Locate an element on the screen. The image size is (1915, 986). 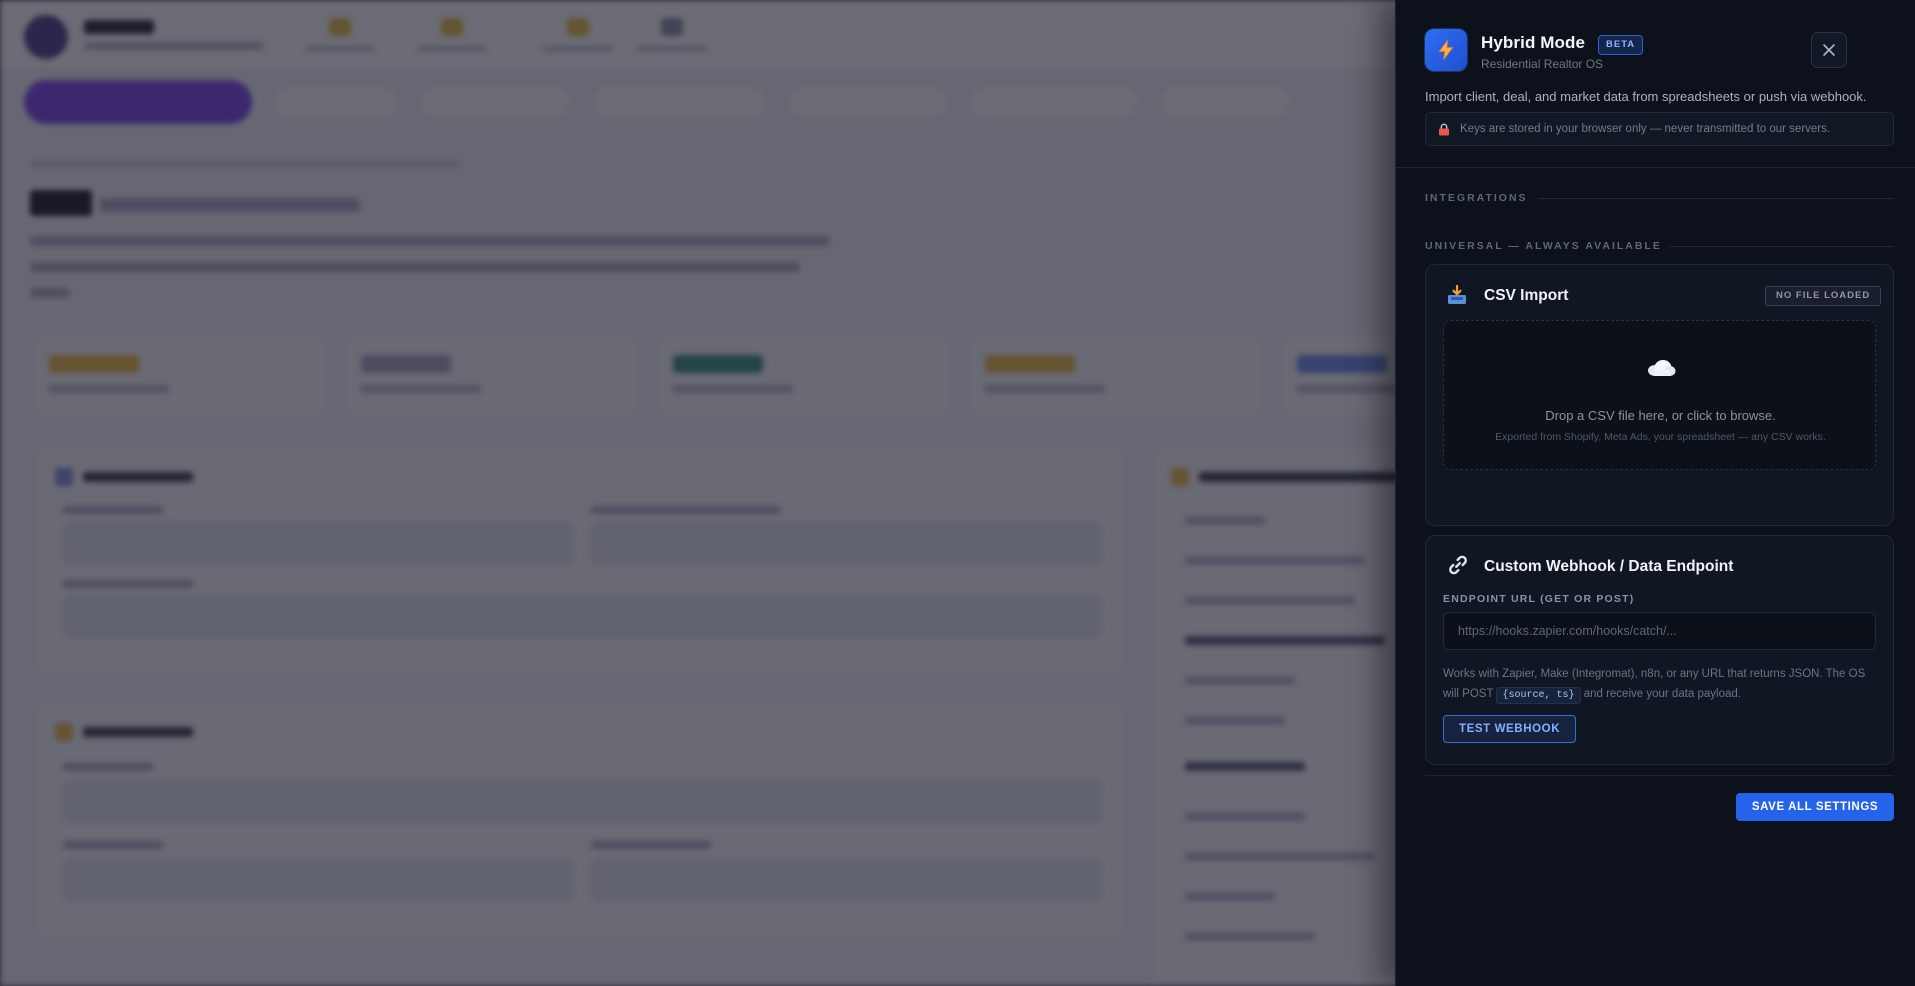
endpoint-url-input is located at coordinates (1659, 631).